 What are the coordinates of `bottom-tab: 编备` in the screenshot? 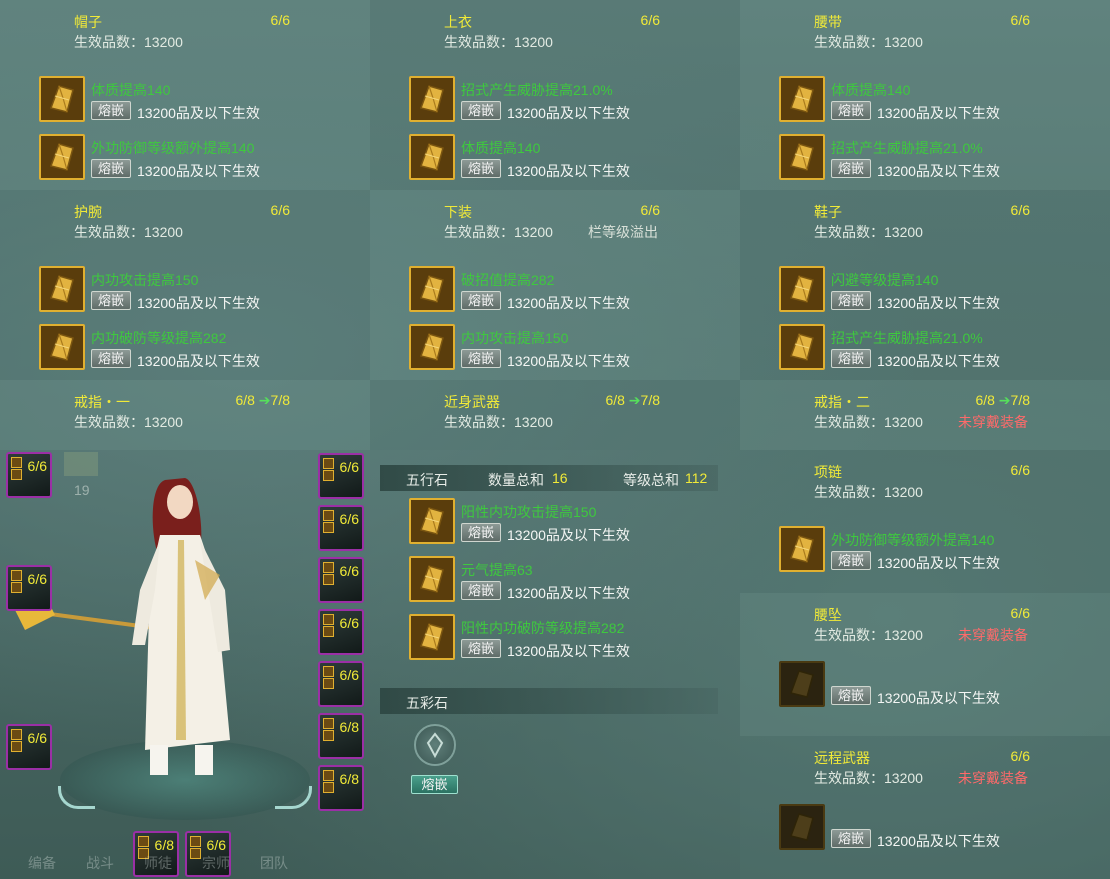 It's located at (42, 863).